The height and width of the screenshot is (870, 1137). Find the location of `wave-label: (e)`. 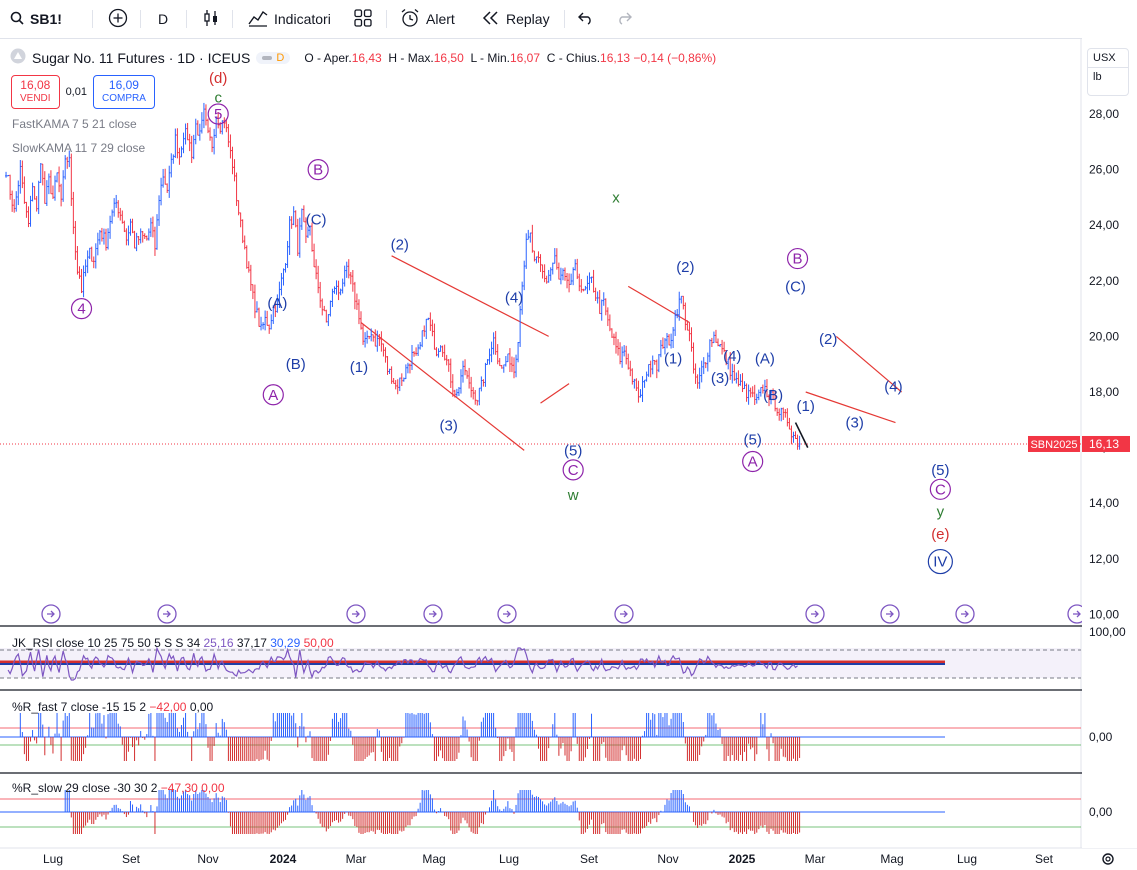

wave-label: (e) is located at coordinates (940, 534).